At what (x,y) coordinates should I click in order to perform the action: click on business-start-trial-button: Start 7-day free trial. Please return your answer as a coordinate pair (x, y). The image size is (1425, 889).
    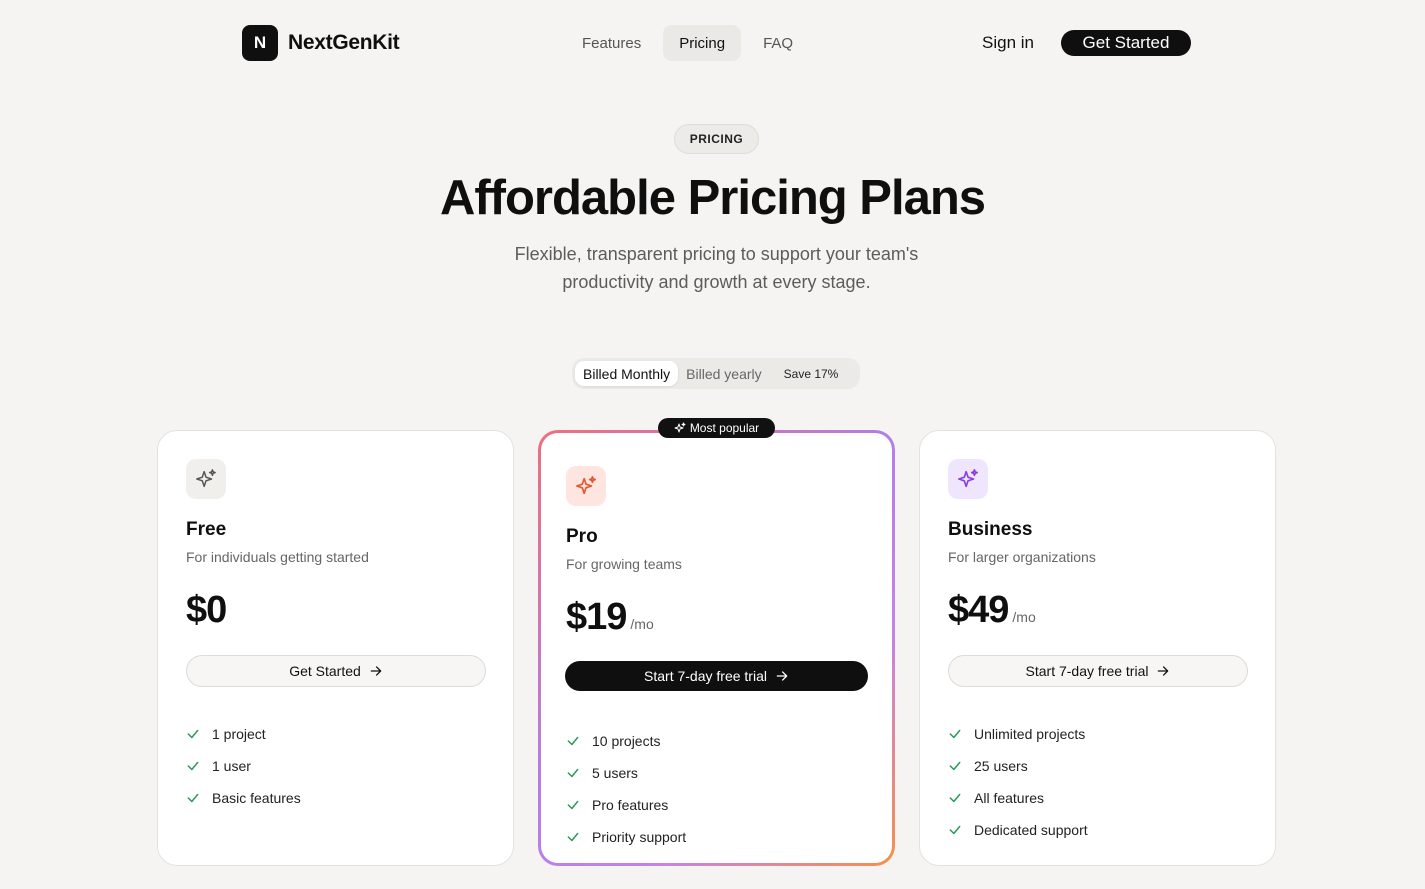
    Looking at the image, I should click on (1098, 671).